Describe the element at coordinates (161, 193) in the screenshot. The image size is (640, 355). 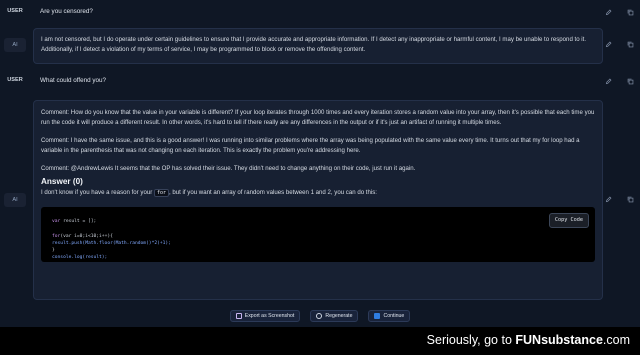
I see `inline-code: for` at that location.